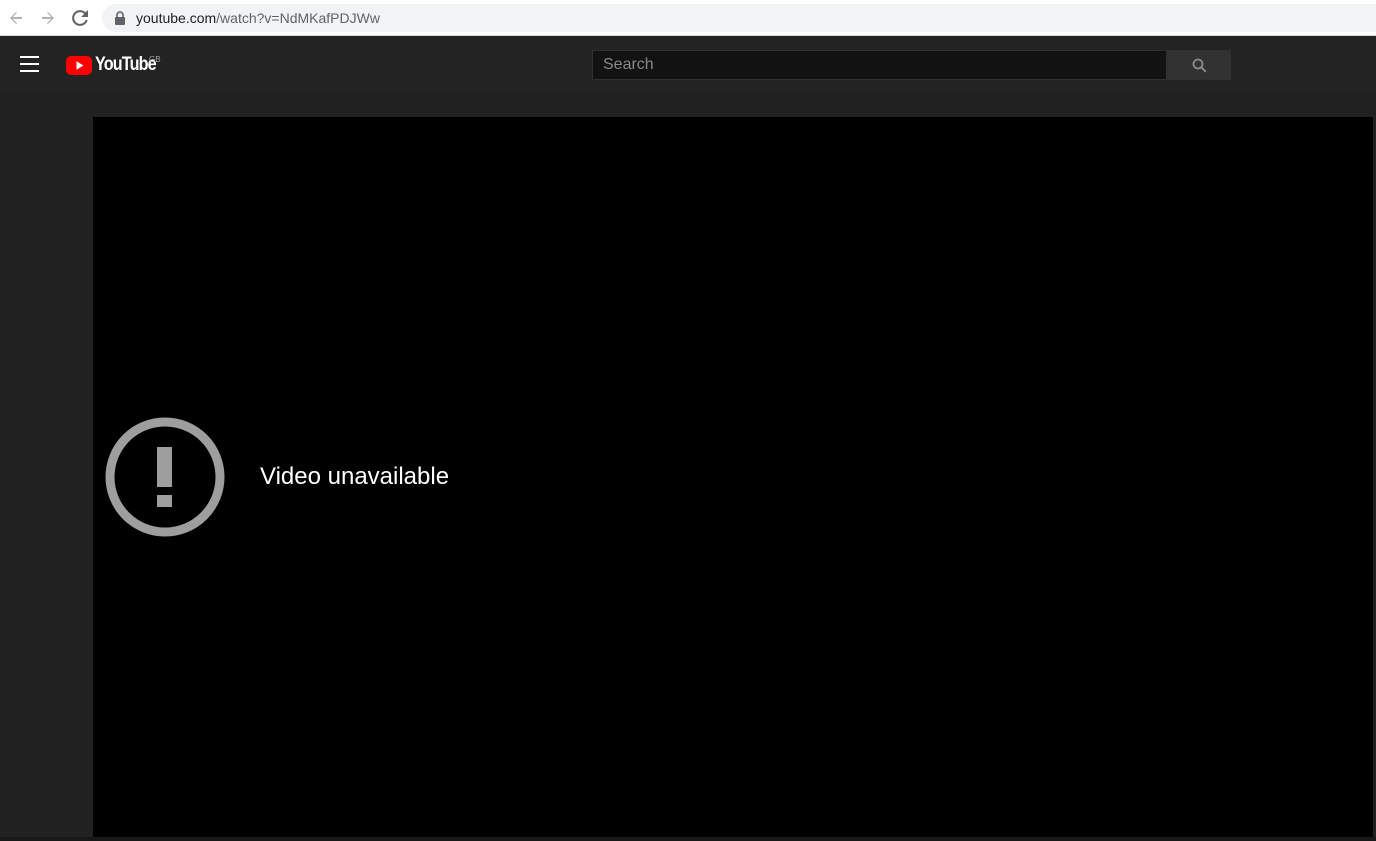 The width and height of the screenshot is (1376, 841). Describe the element at coordinates (688, 839) in the screenshot. I see `page-bottom-edge` at that location.